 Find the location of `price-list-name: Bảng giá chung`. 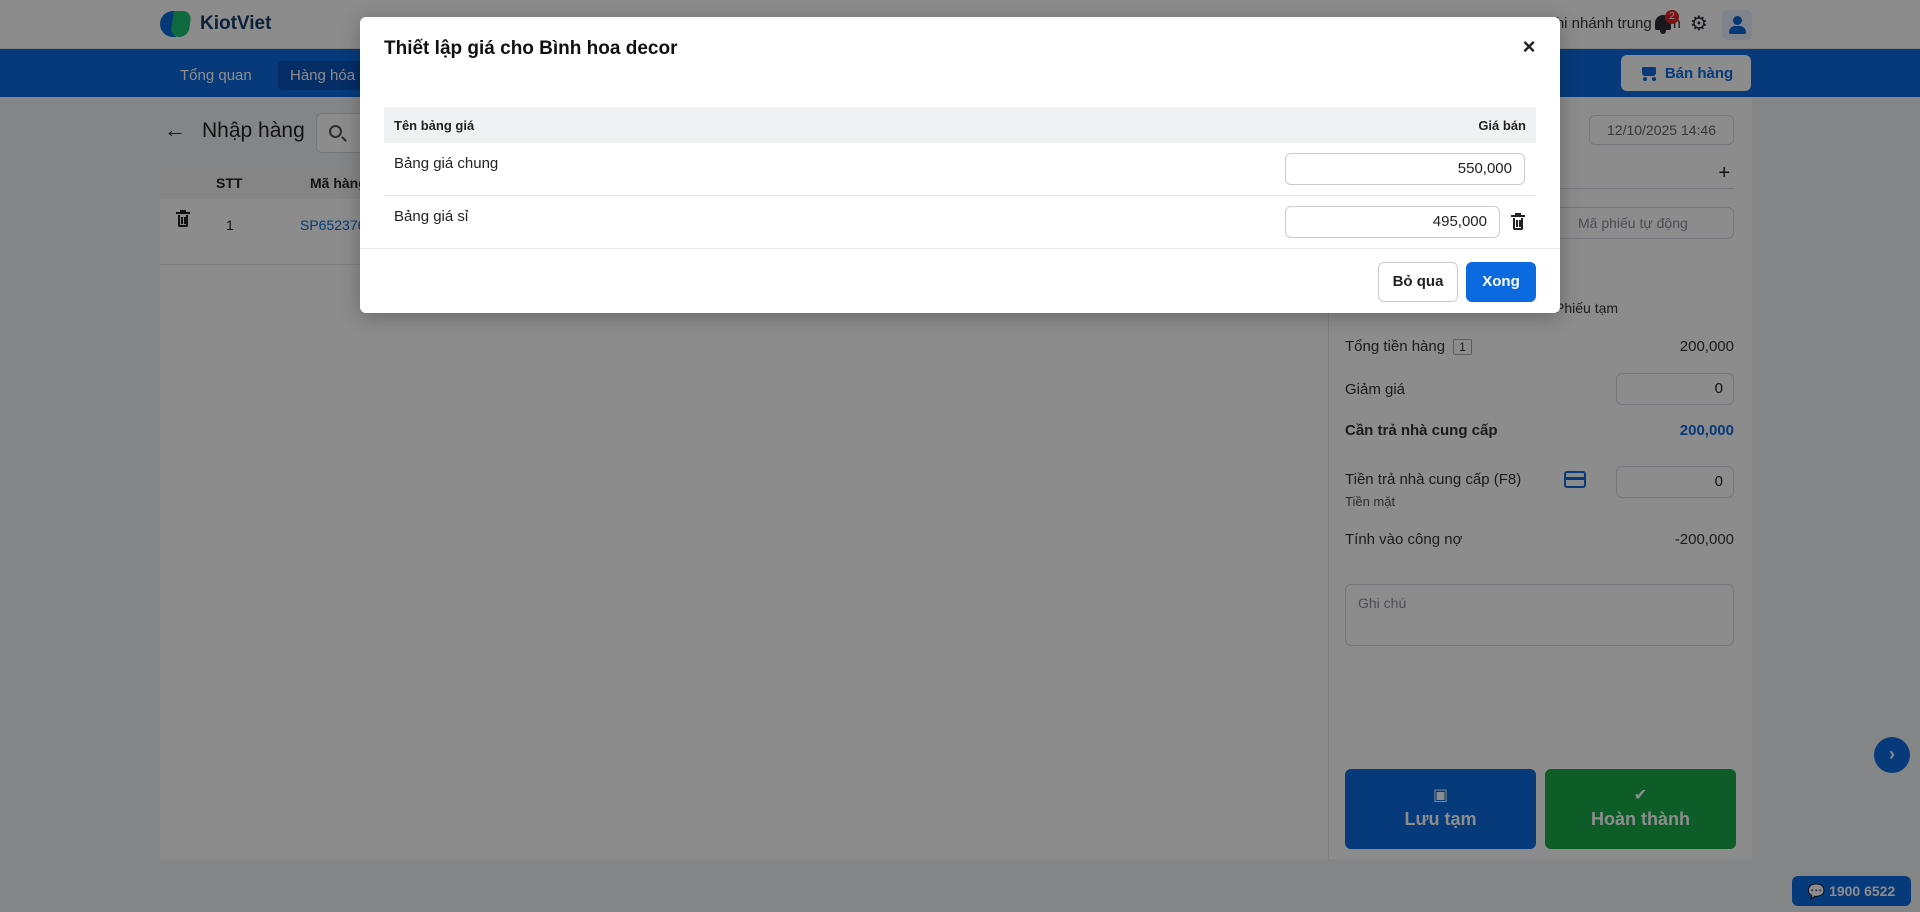

price-list-name: Bảng giá chung is located at coordinates (446, 163).